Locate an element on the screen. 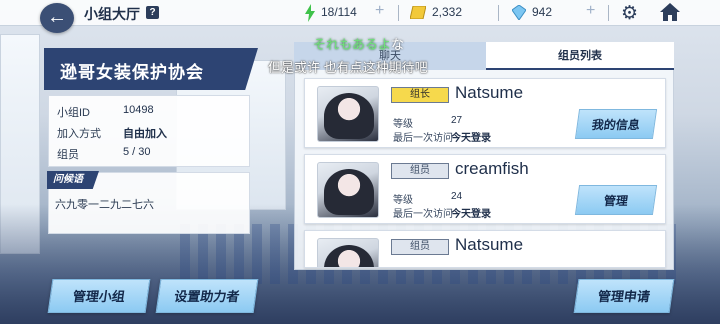 This screenshot has height=324, width=720. info-label-id: 小组ID is located at coordinates (73, 113).